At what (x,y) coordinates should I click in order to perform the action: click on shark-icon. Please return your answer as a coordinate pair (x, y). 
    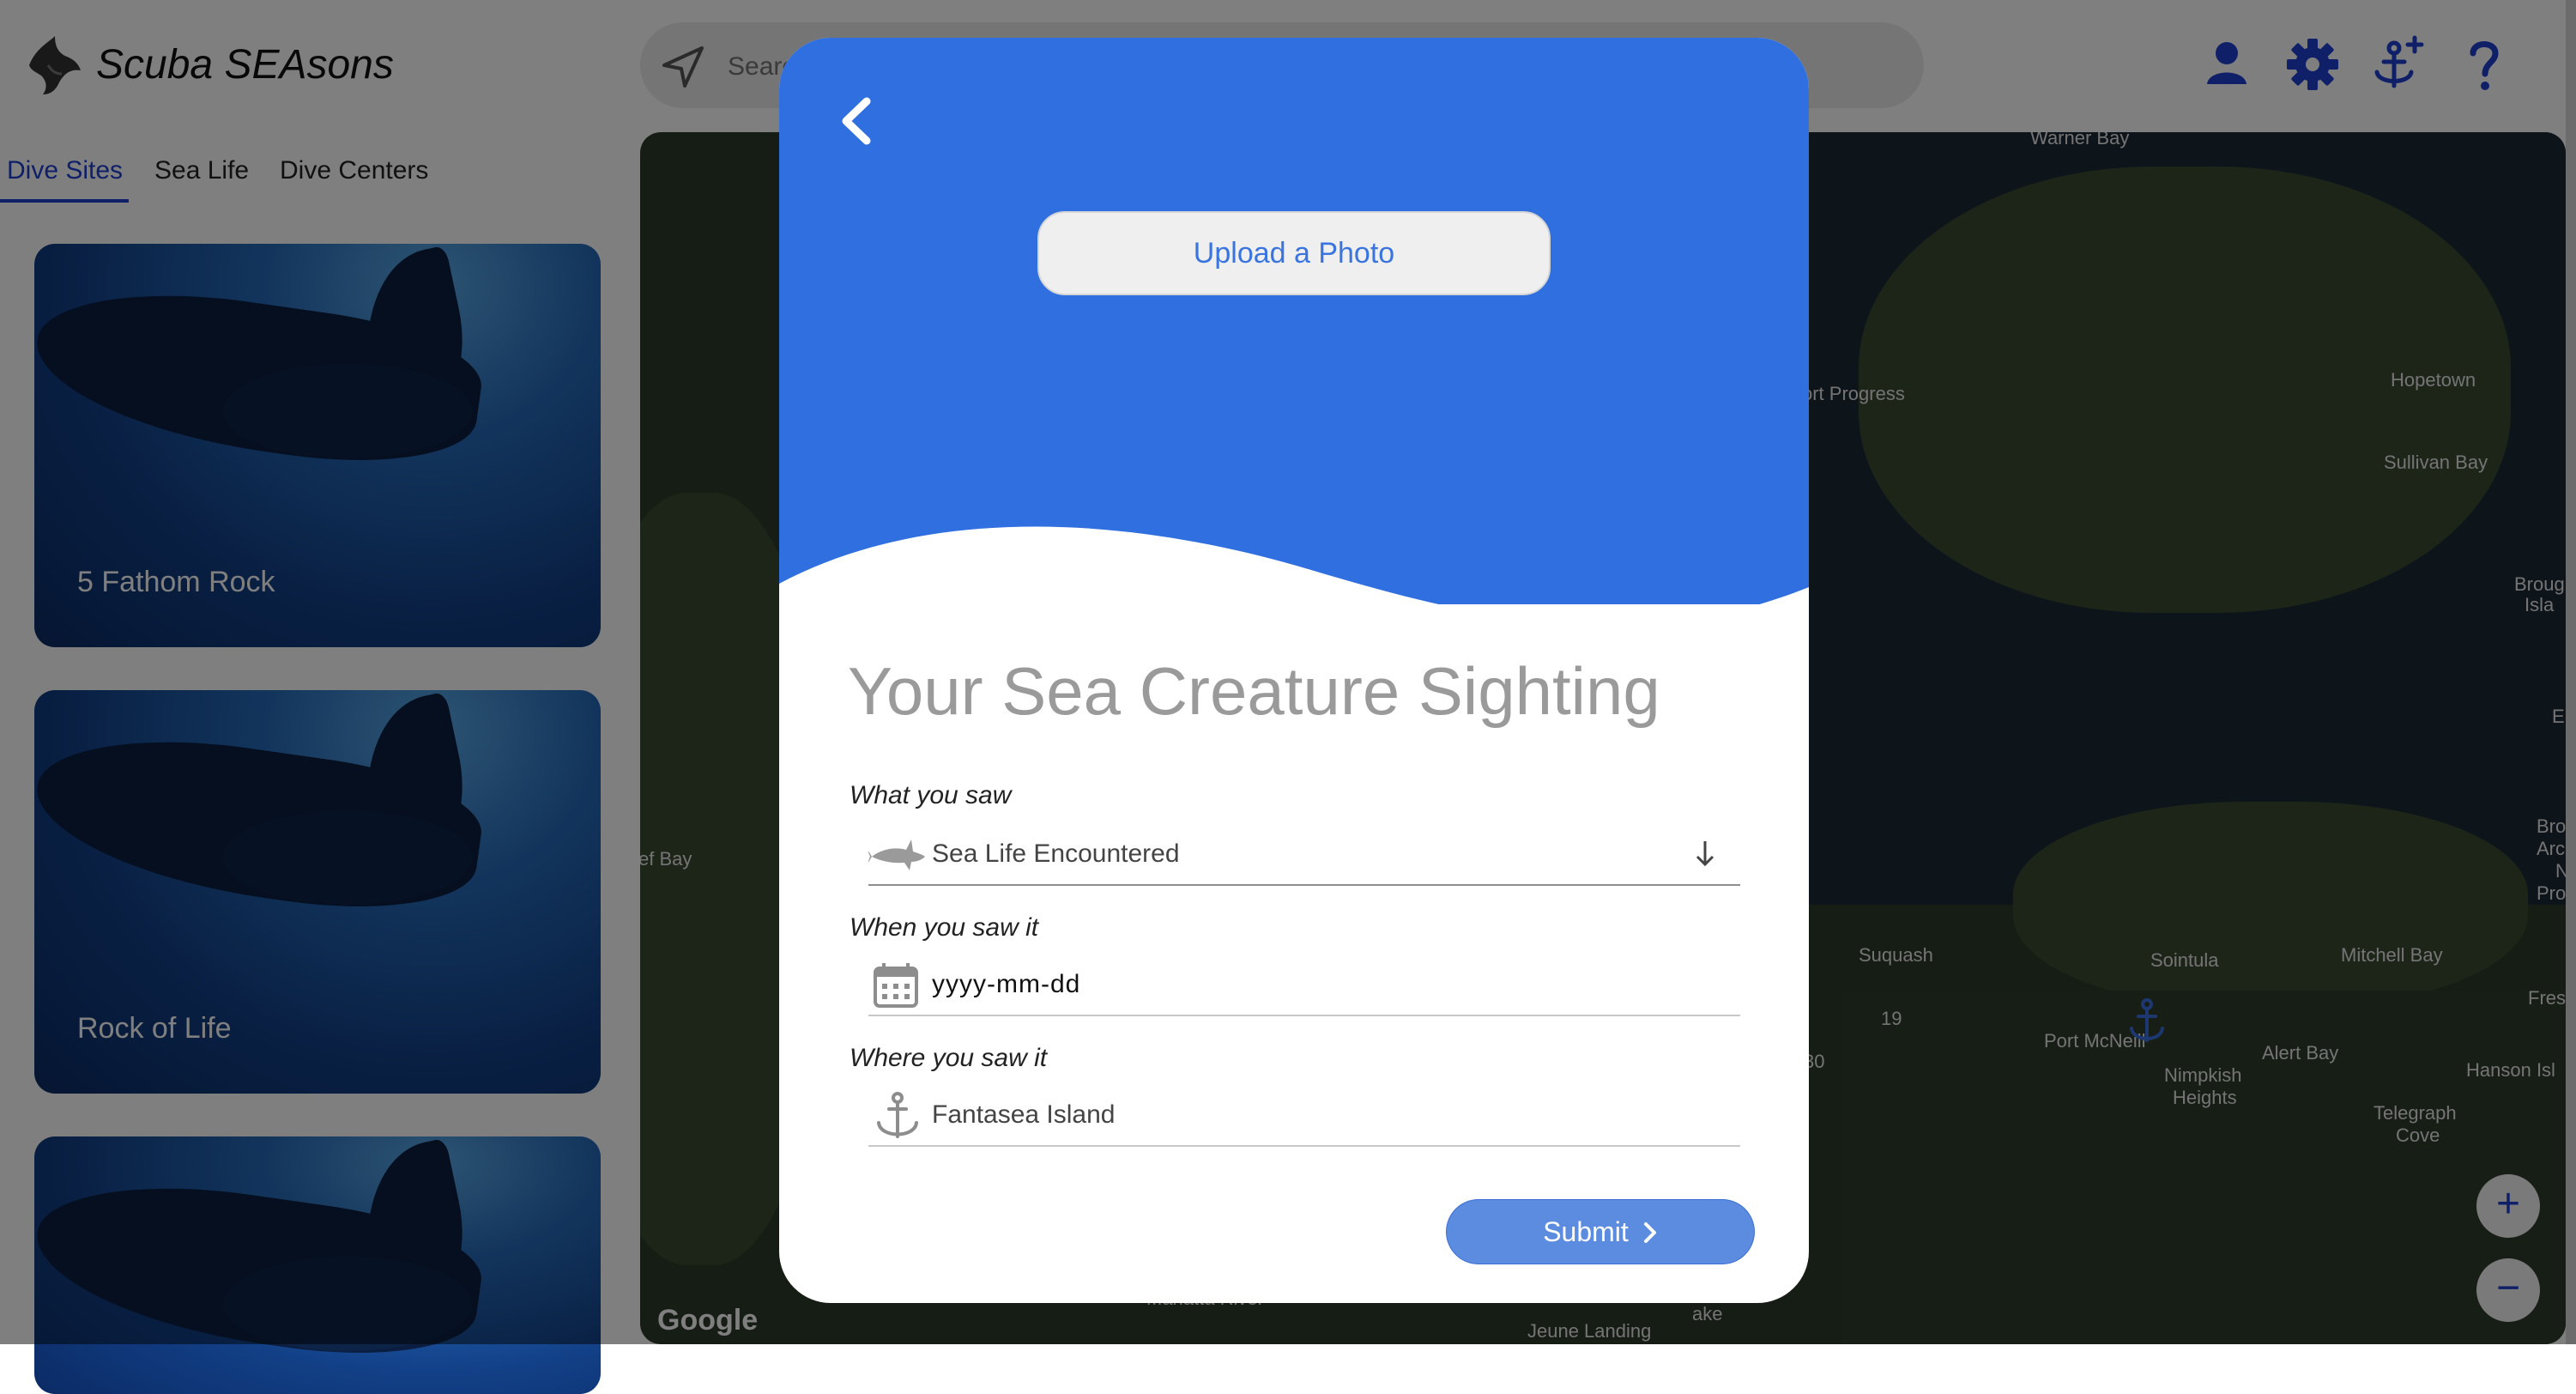
    Looking at the image, I should click on (896, 854).